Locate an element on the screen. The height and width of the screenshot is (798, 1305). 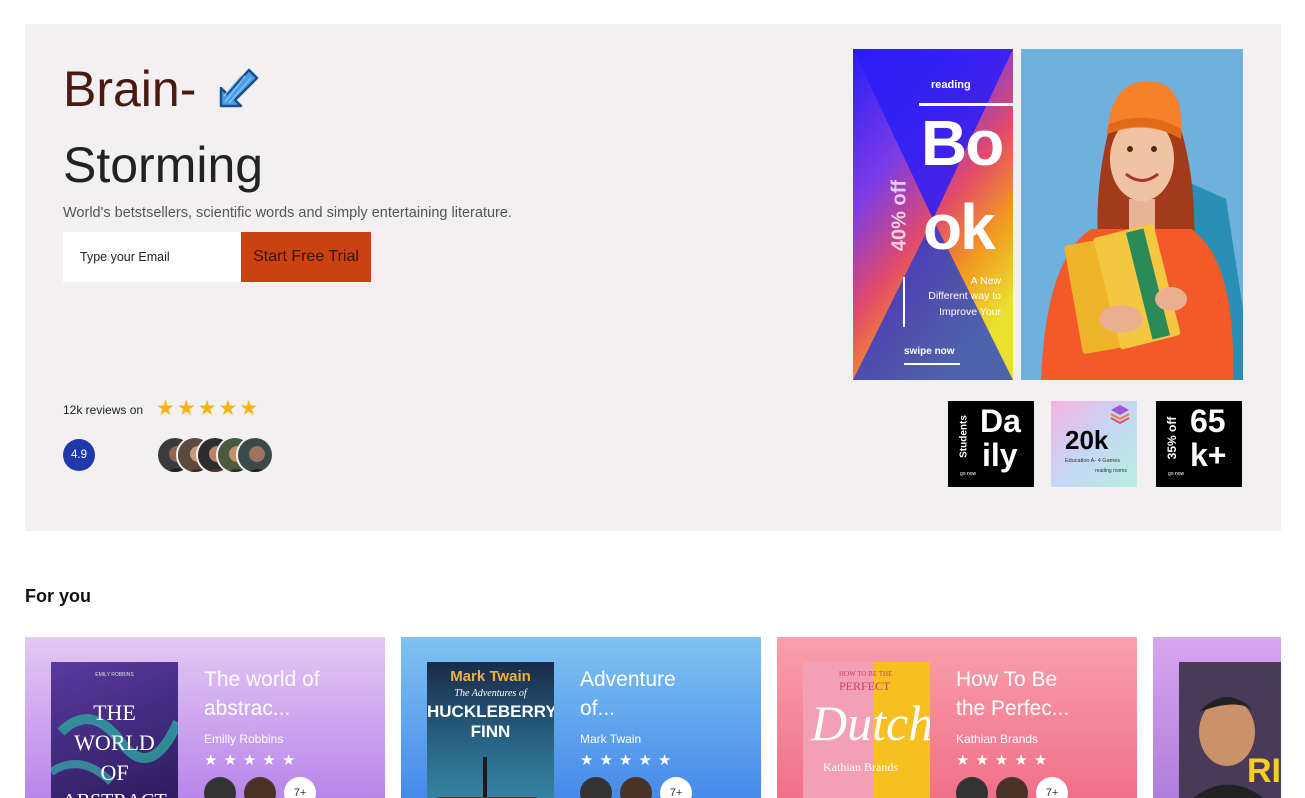
thumb-daily-side-text: Students is located at coordinates (964, 436).